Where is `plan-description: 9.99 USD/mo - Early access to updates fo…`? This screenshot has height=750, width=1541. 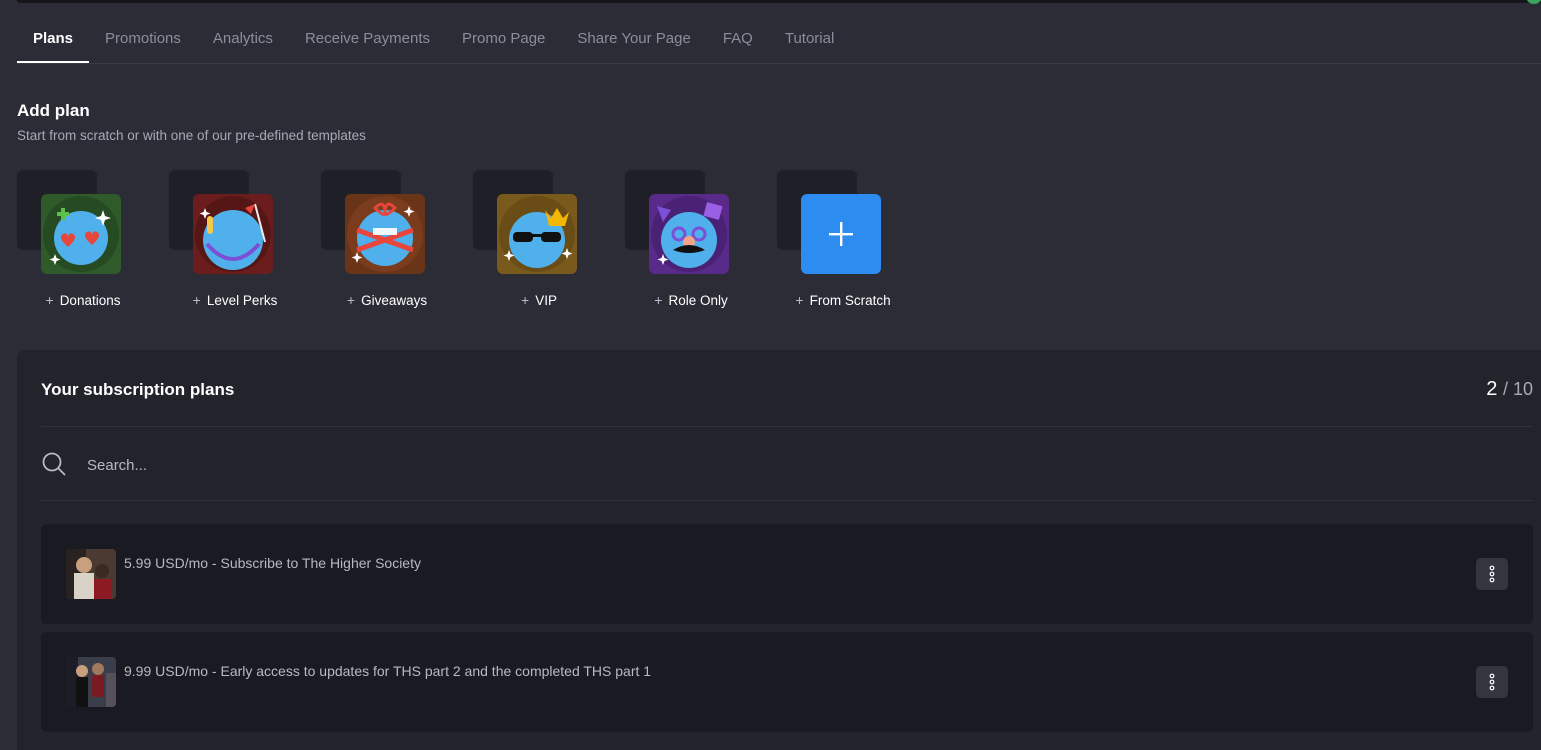 plan-description: 9.99 USD/mo - Early access to updates fo… is located at coordinates (388, 671).